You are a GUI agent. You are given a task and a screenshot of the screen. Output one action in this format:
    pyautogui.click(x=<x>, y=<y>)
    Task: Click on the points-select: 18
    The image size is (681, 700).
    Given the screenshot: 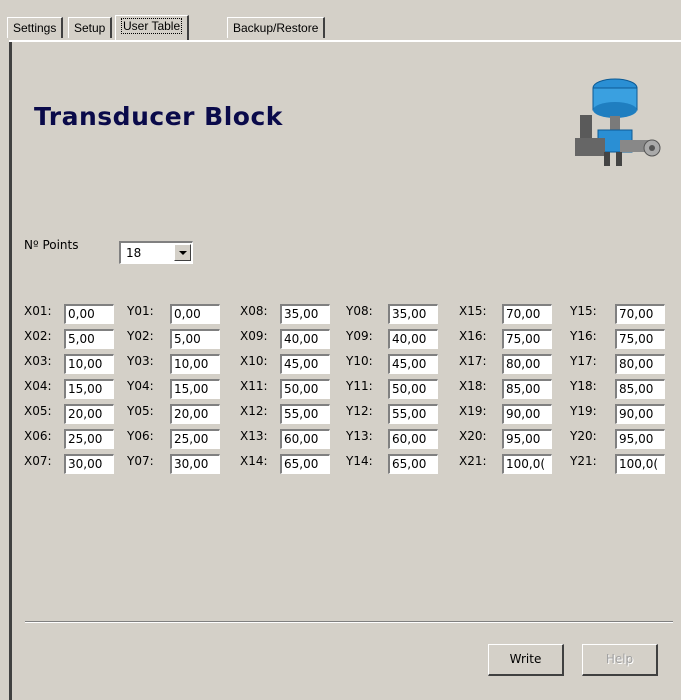 What is the action you would take?
    pyautogui.click(x=156, y=252)
    